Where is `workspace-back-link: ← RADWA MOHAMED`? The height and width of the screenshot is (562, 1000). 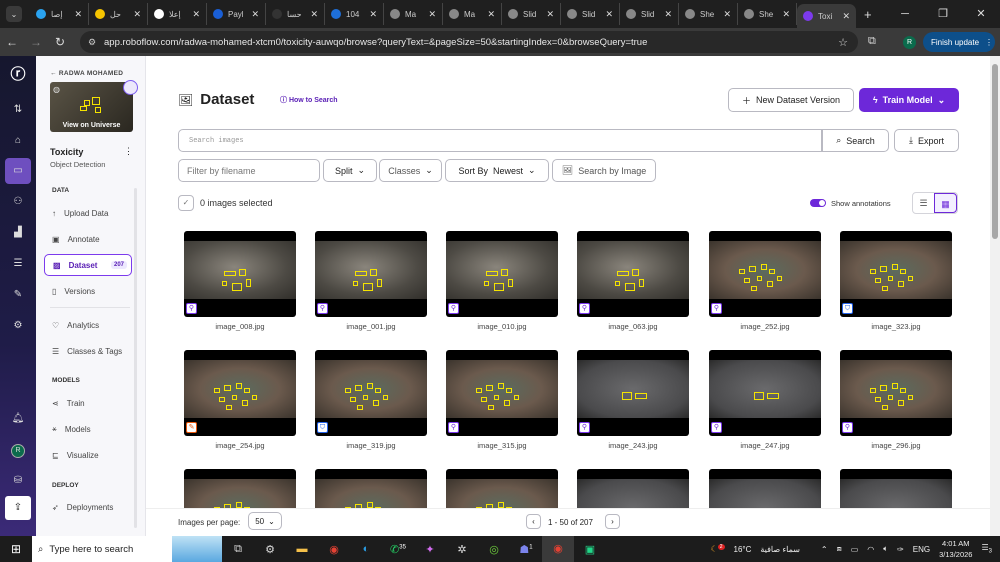 workspace-back-link: ← RADWA MOHAMED is located at coordinates (86, 73).